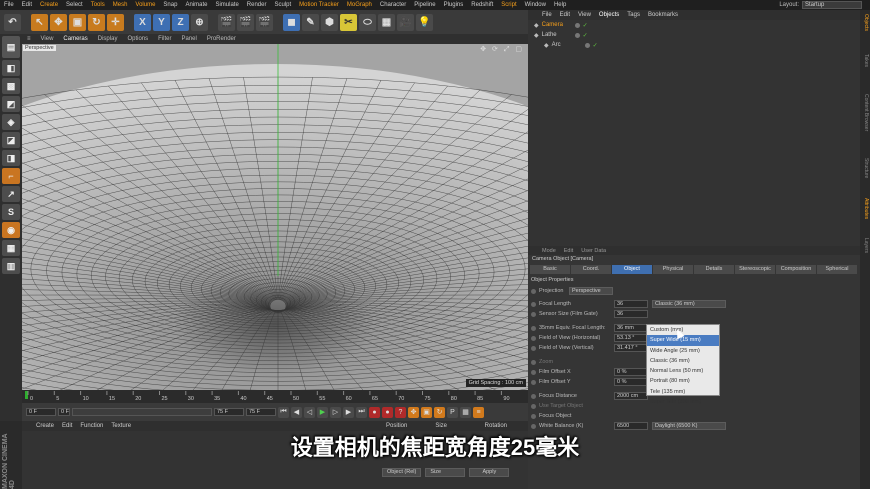  I want to click on lock-workplane-icon: ▥, so click(11, 266).